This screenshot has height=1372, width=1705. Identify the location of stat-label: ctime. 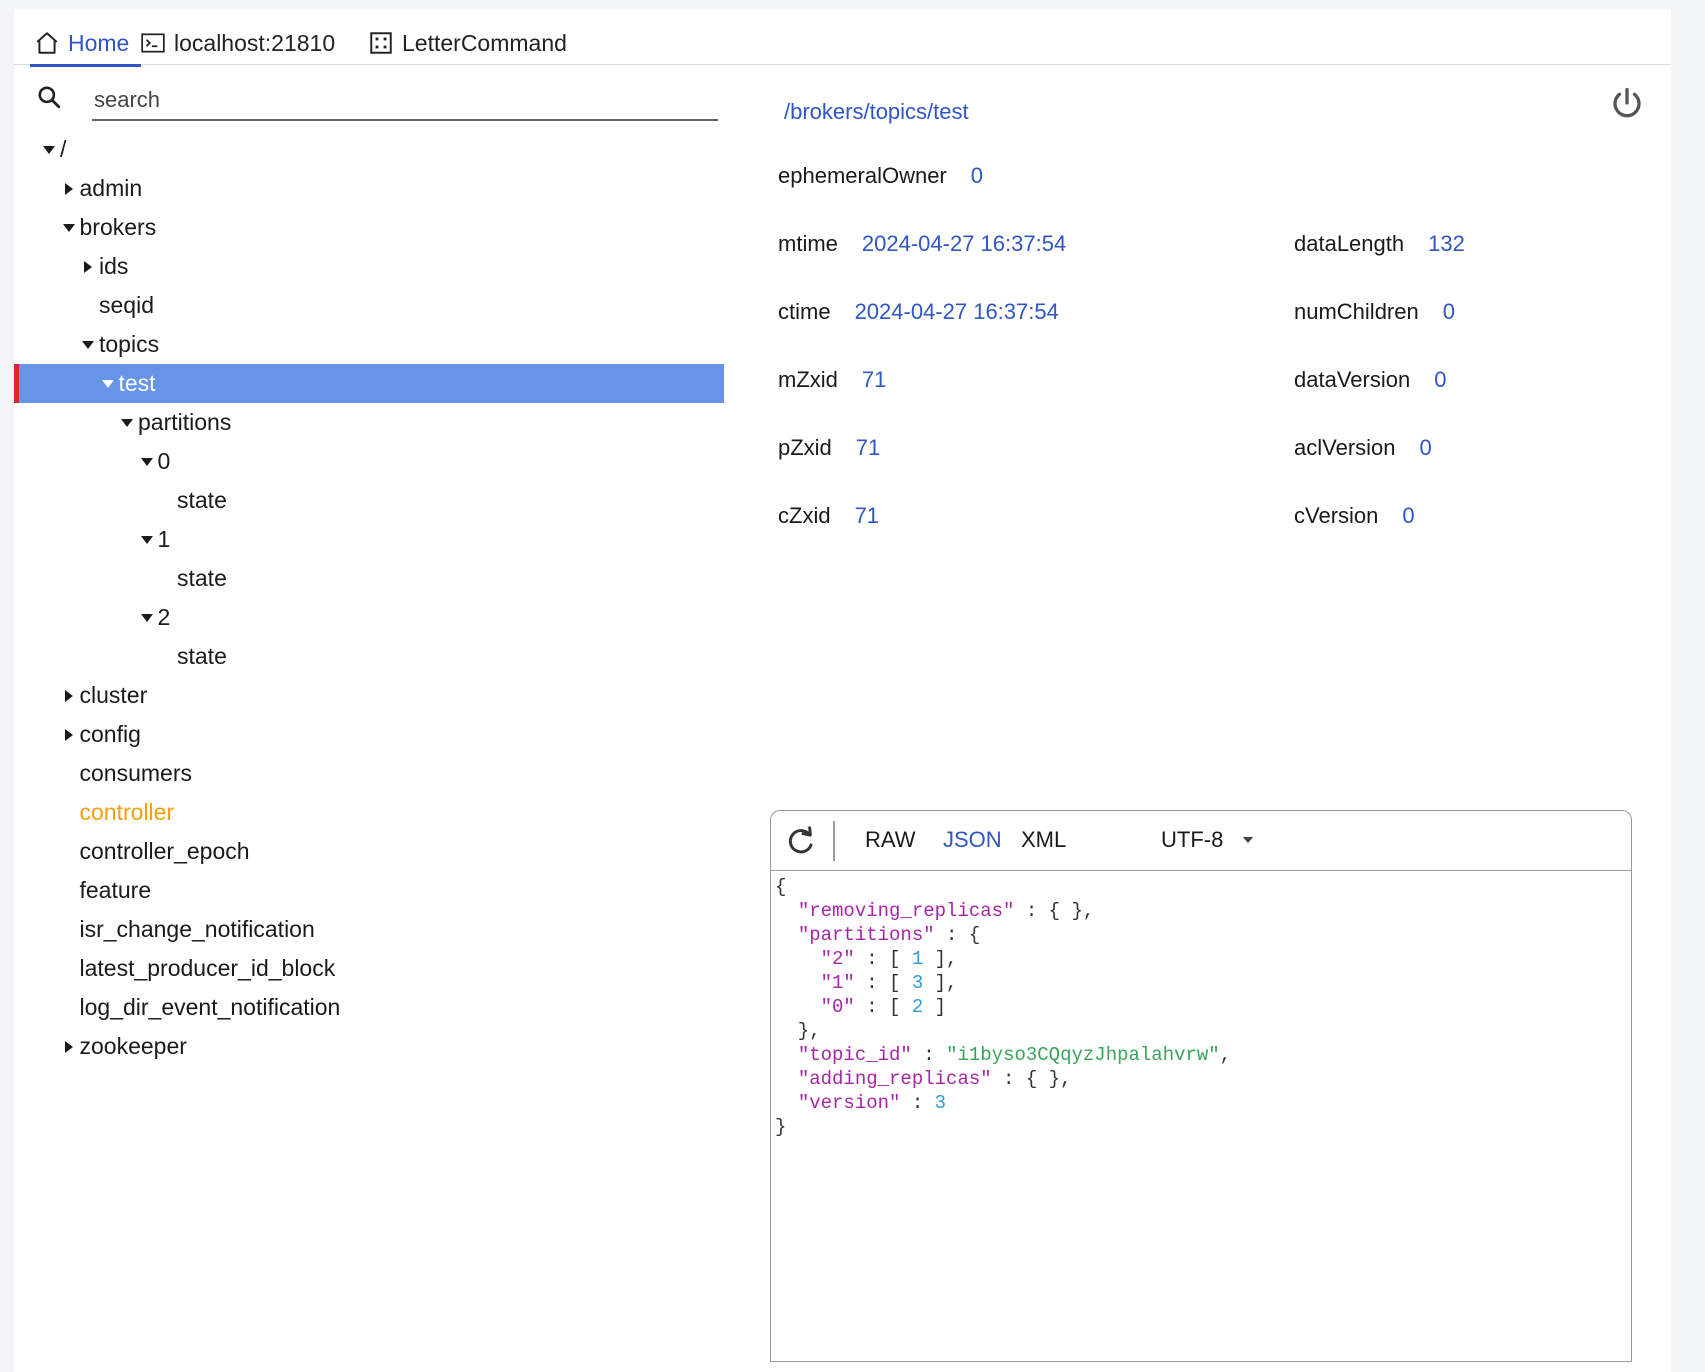
(804, 311).